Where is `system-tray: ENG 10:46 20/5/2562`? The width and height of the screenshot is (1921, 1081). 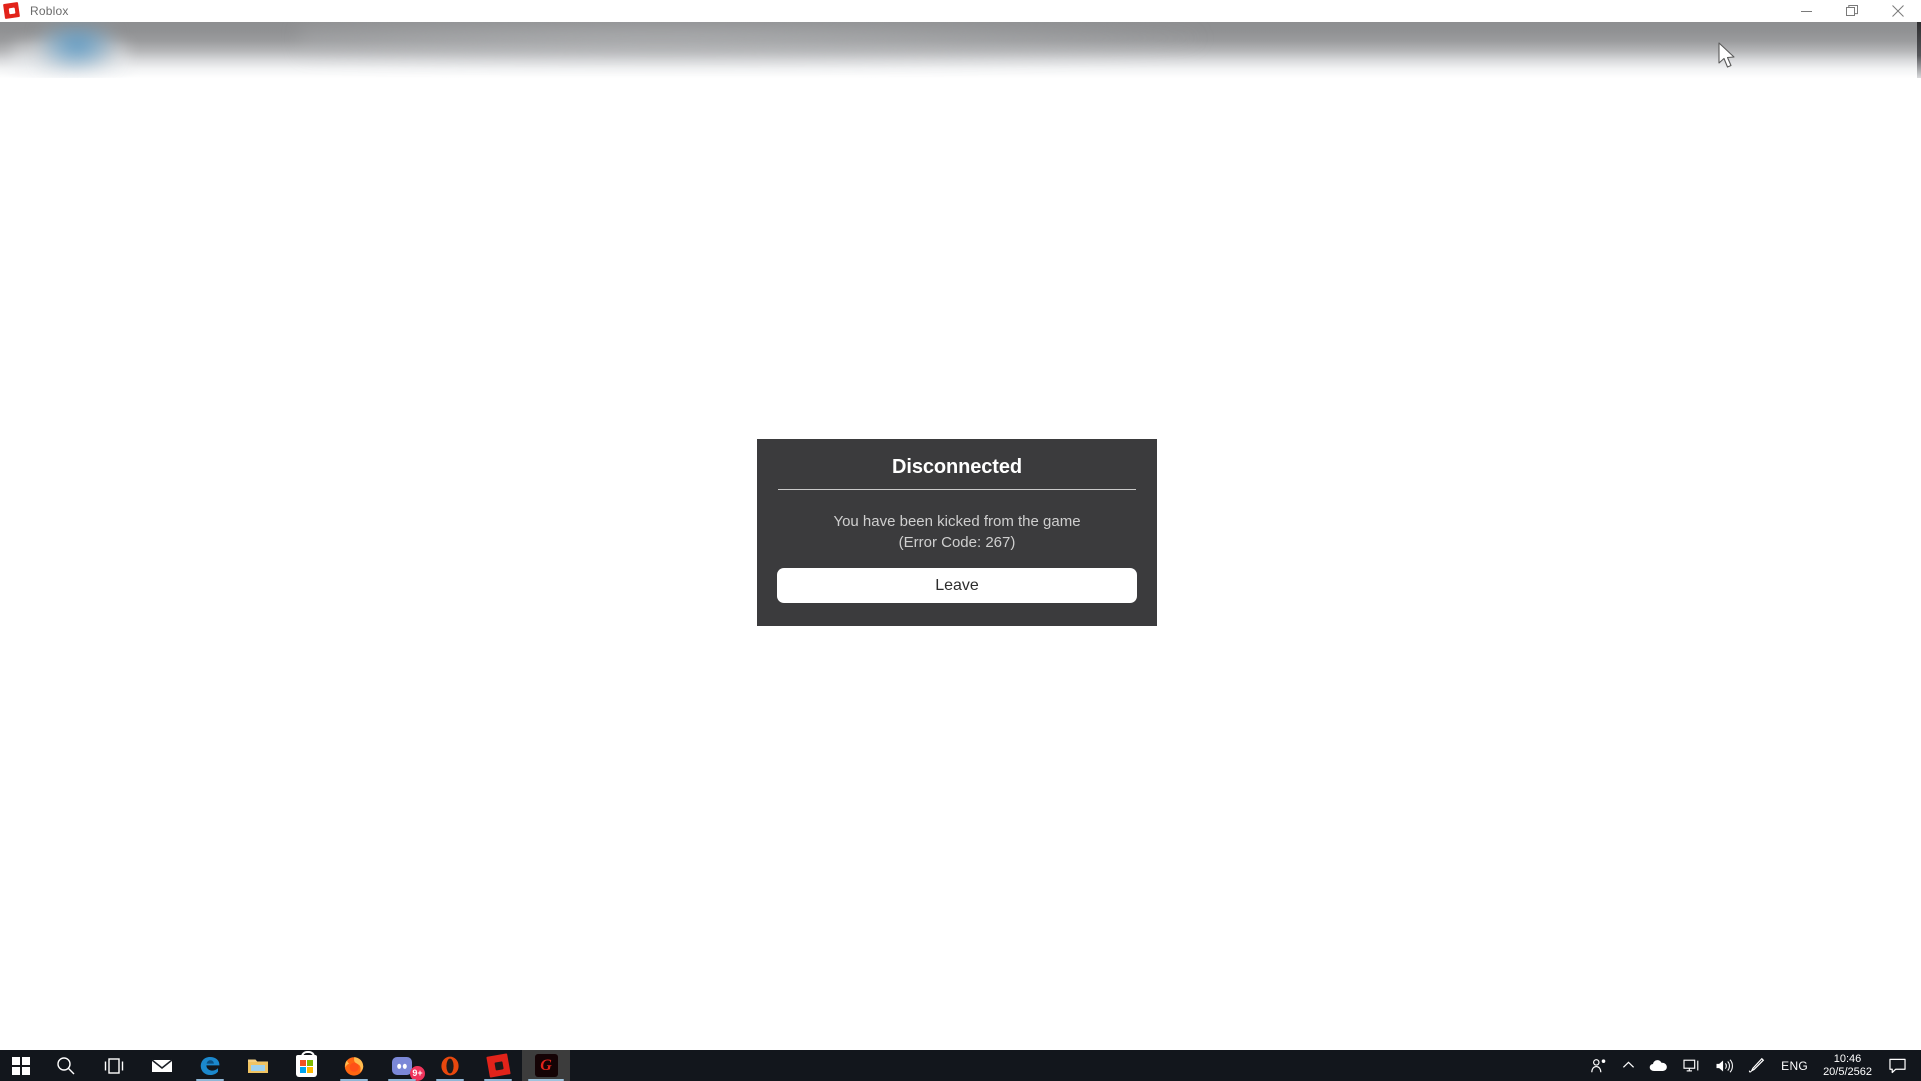
system-tray: ENG 10:46 20/5/2562 is located at coordinates (1752, 1065).